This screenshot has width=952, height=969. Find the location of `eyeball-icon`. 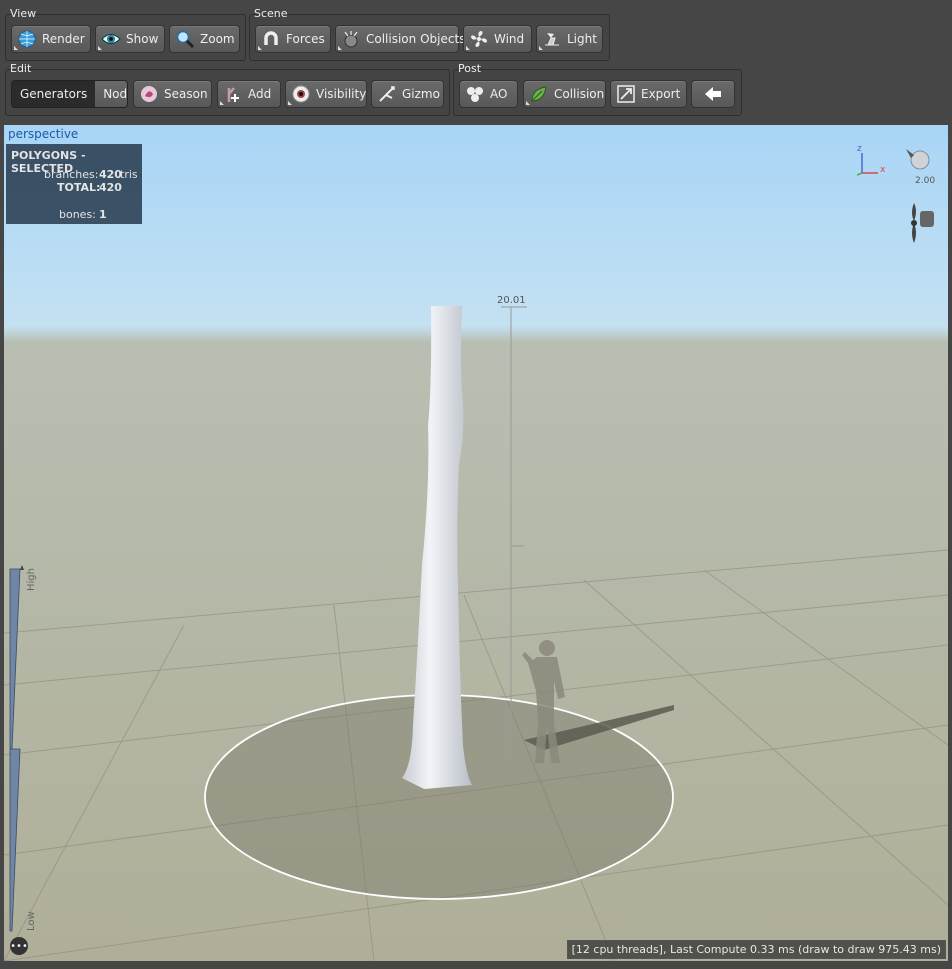

eyeball-icon is located at coordinates (301, 94).